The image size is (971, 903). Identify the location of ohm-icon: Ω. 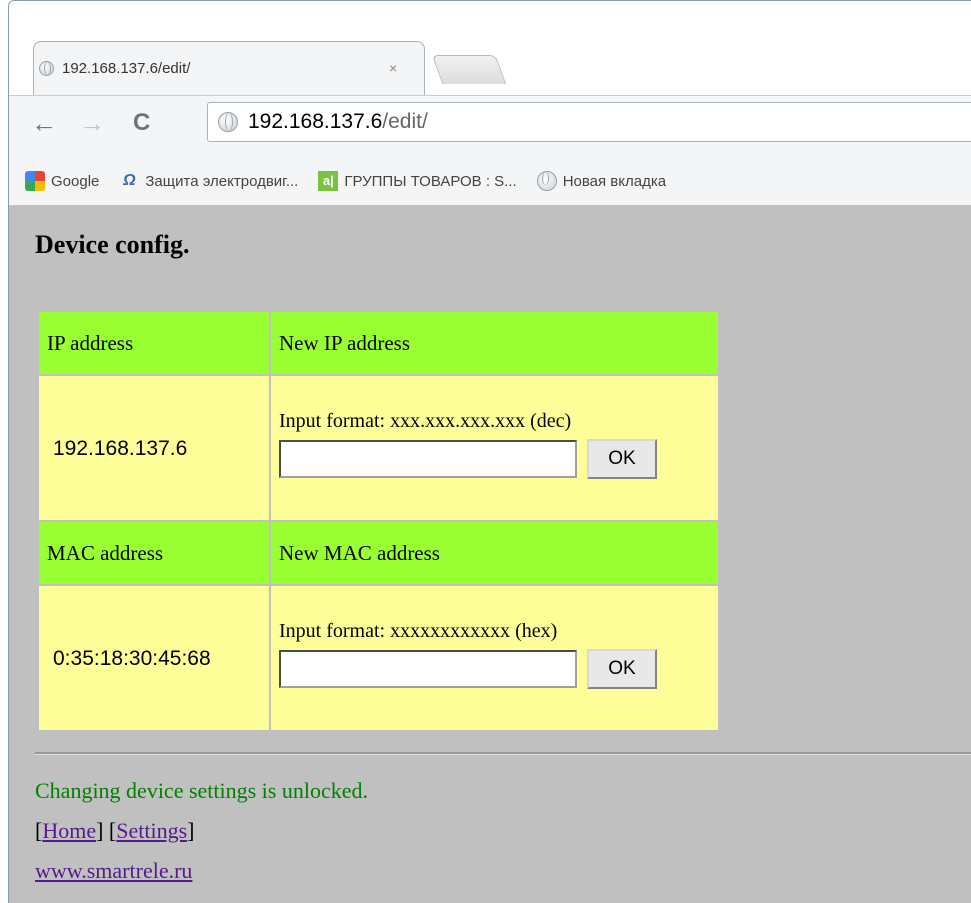
(129, 180).